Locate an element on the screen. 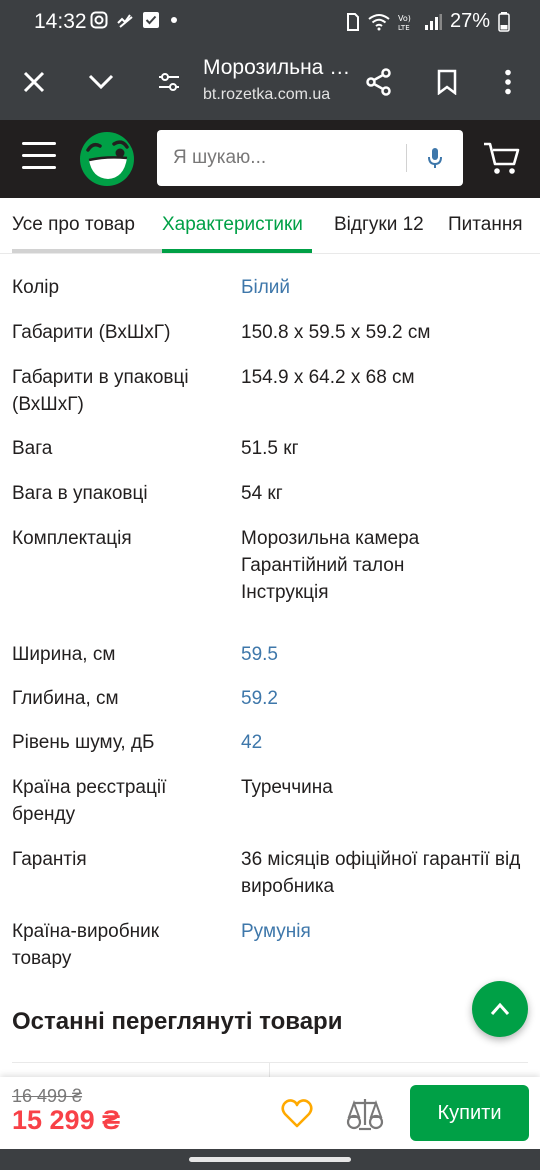 The width and height of the screenshot is (540, 1170). tab-reviews: Відгуки 12 is located at coordinates (379, 225).